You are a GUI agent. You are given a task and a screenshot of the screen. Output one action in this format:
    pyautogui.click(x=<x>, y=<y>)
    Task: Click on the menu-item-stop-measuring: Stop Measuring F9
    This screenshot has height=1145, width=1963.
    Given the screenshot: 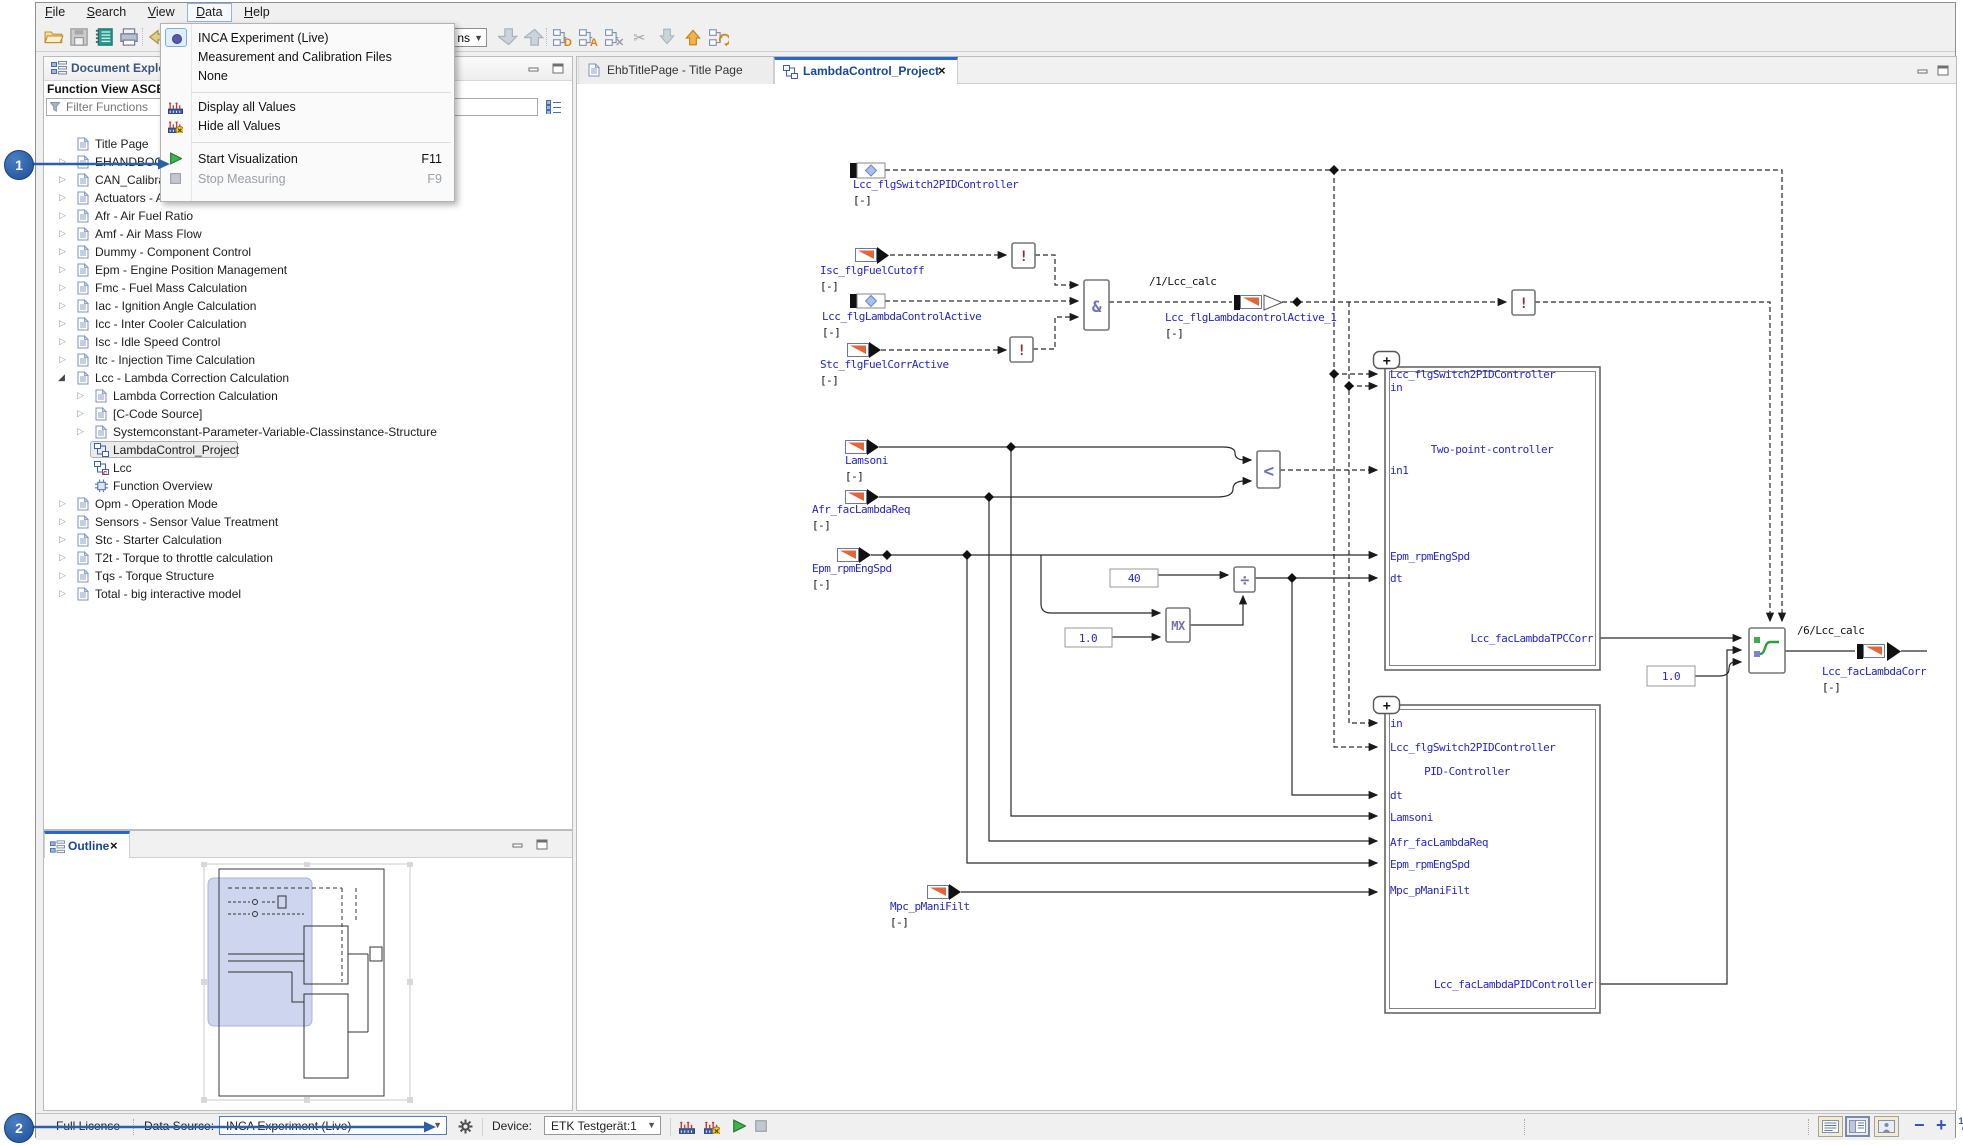 What is the action you would take?
    pyautogui.click(x=307, y=179)
    